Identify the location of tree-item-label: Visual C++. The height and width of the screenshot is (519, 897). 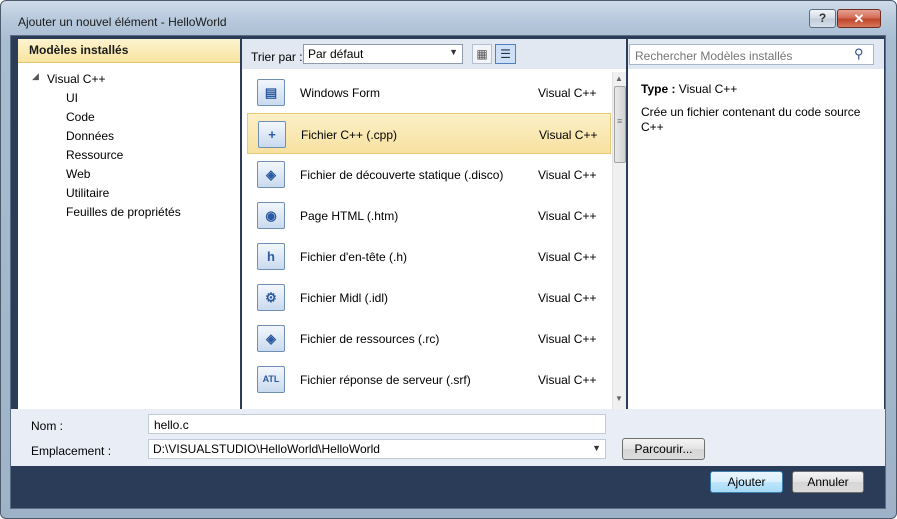
(76, 79).